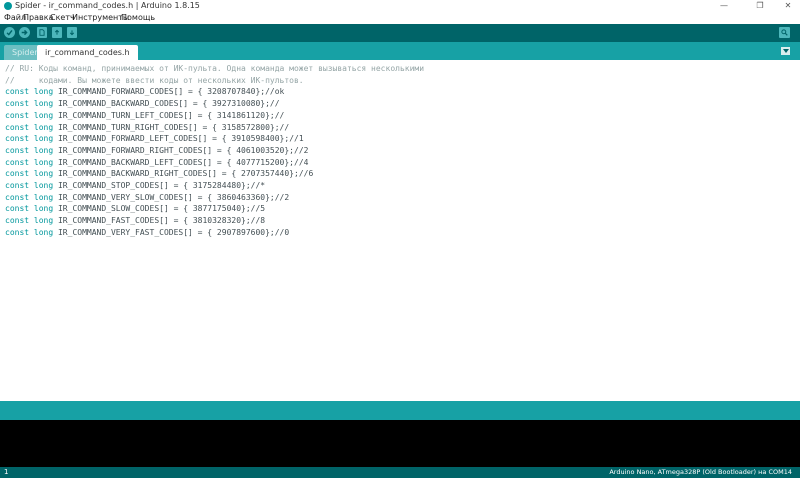 The image size is (800, 478). I want to click on code-inline-comment: //ok, so click(275, 92).